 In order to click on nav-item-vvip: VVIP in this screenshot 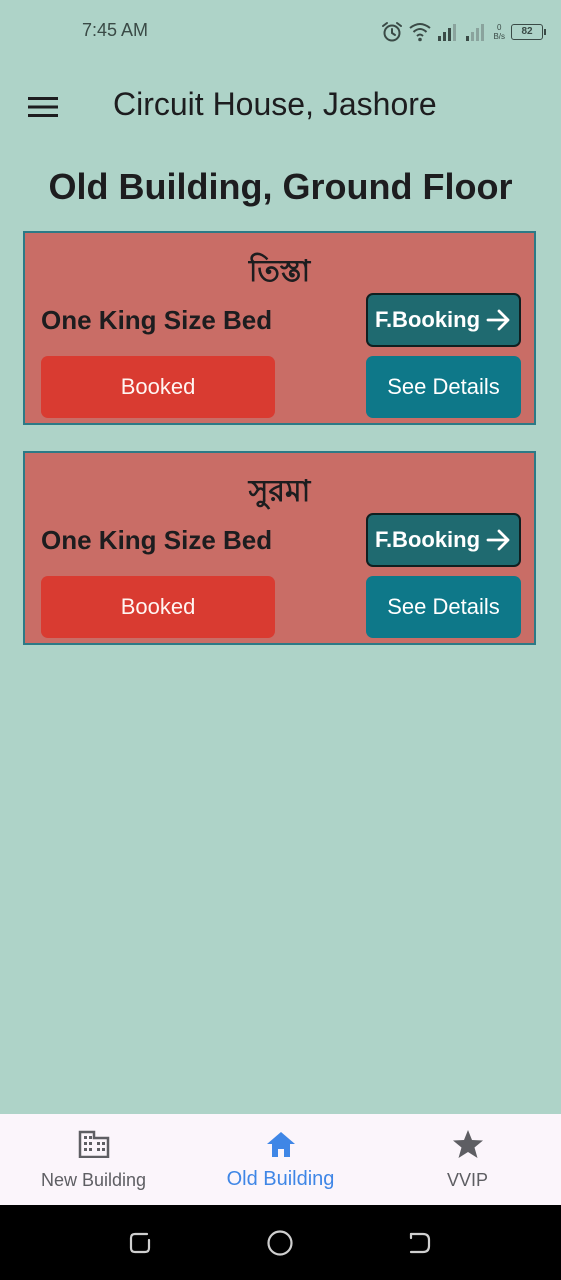, I will do `click(467, 1159)`.